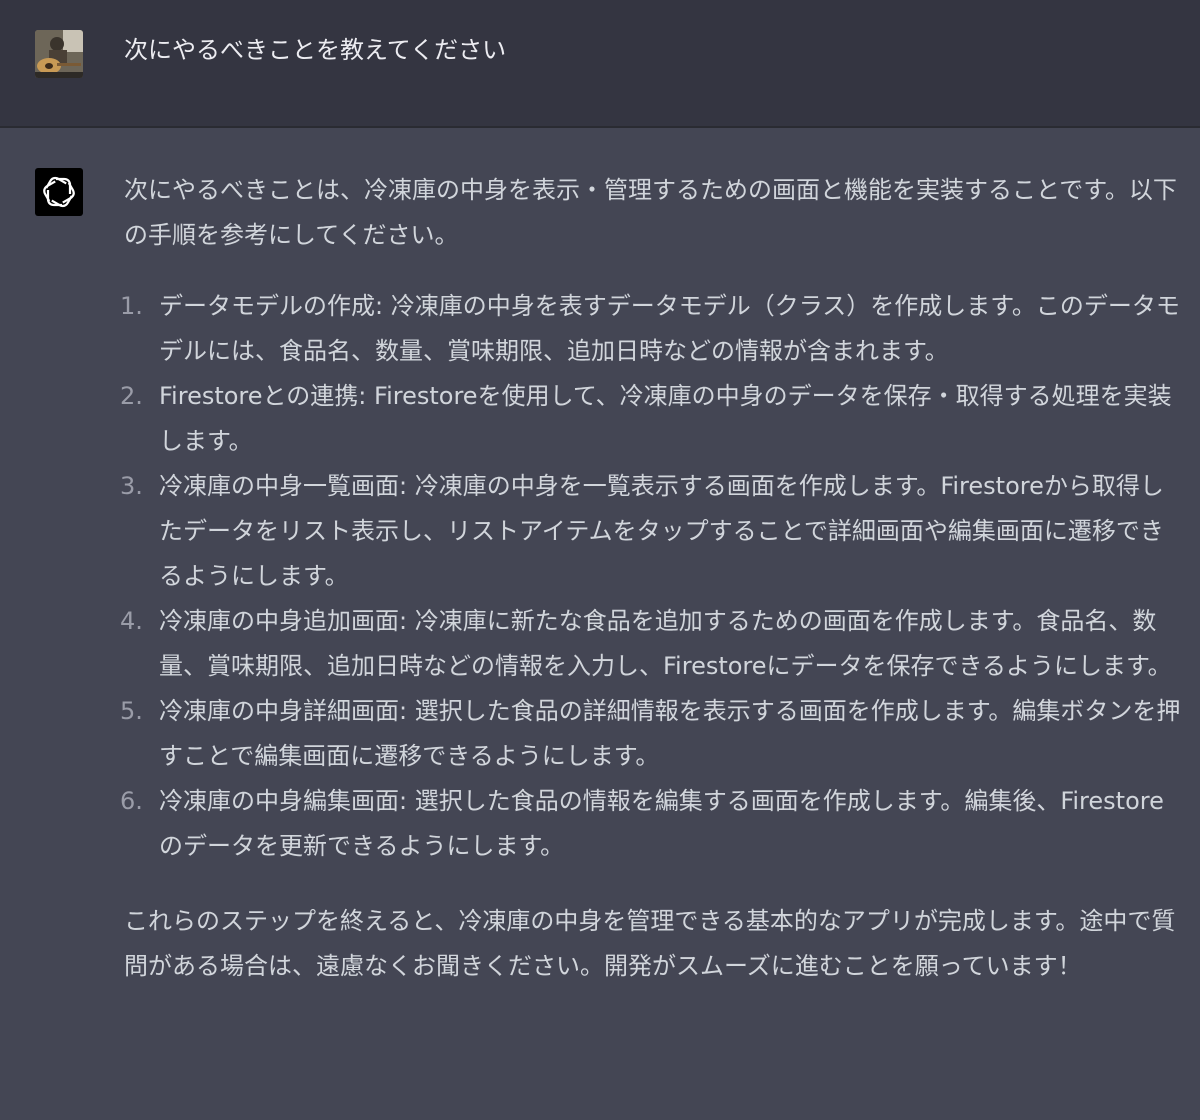 The height and width of the screenshot is (1120, 1200). I want to click on step-title: 冷凍庫の中身一覧画面:, so click(283, 486).